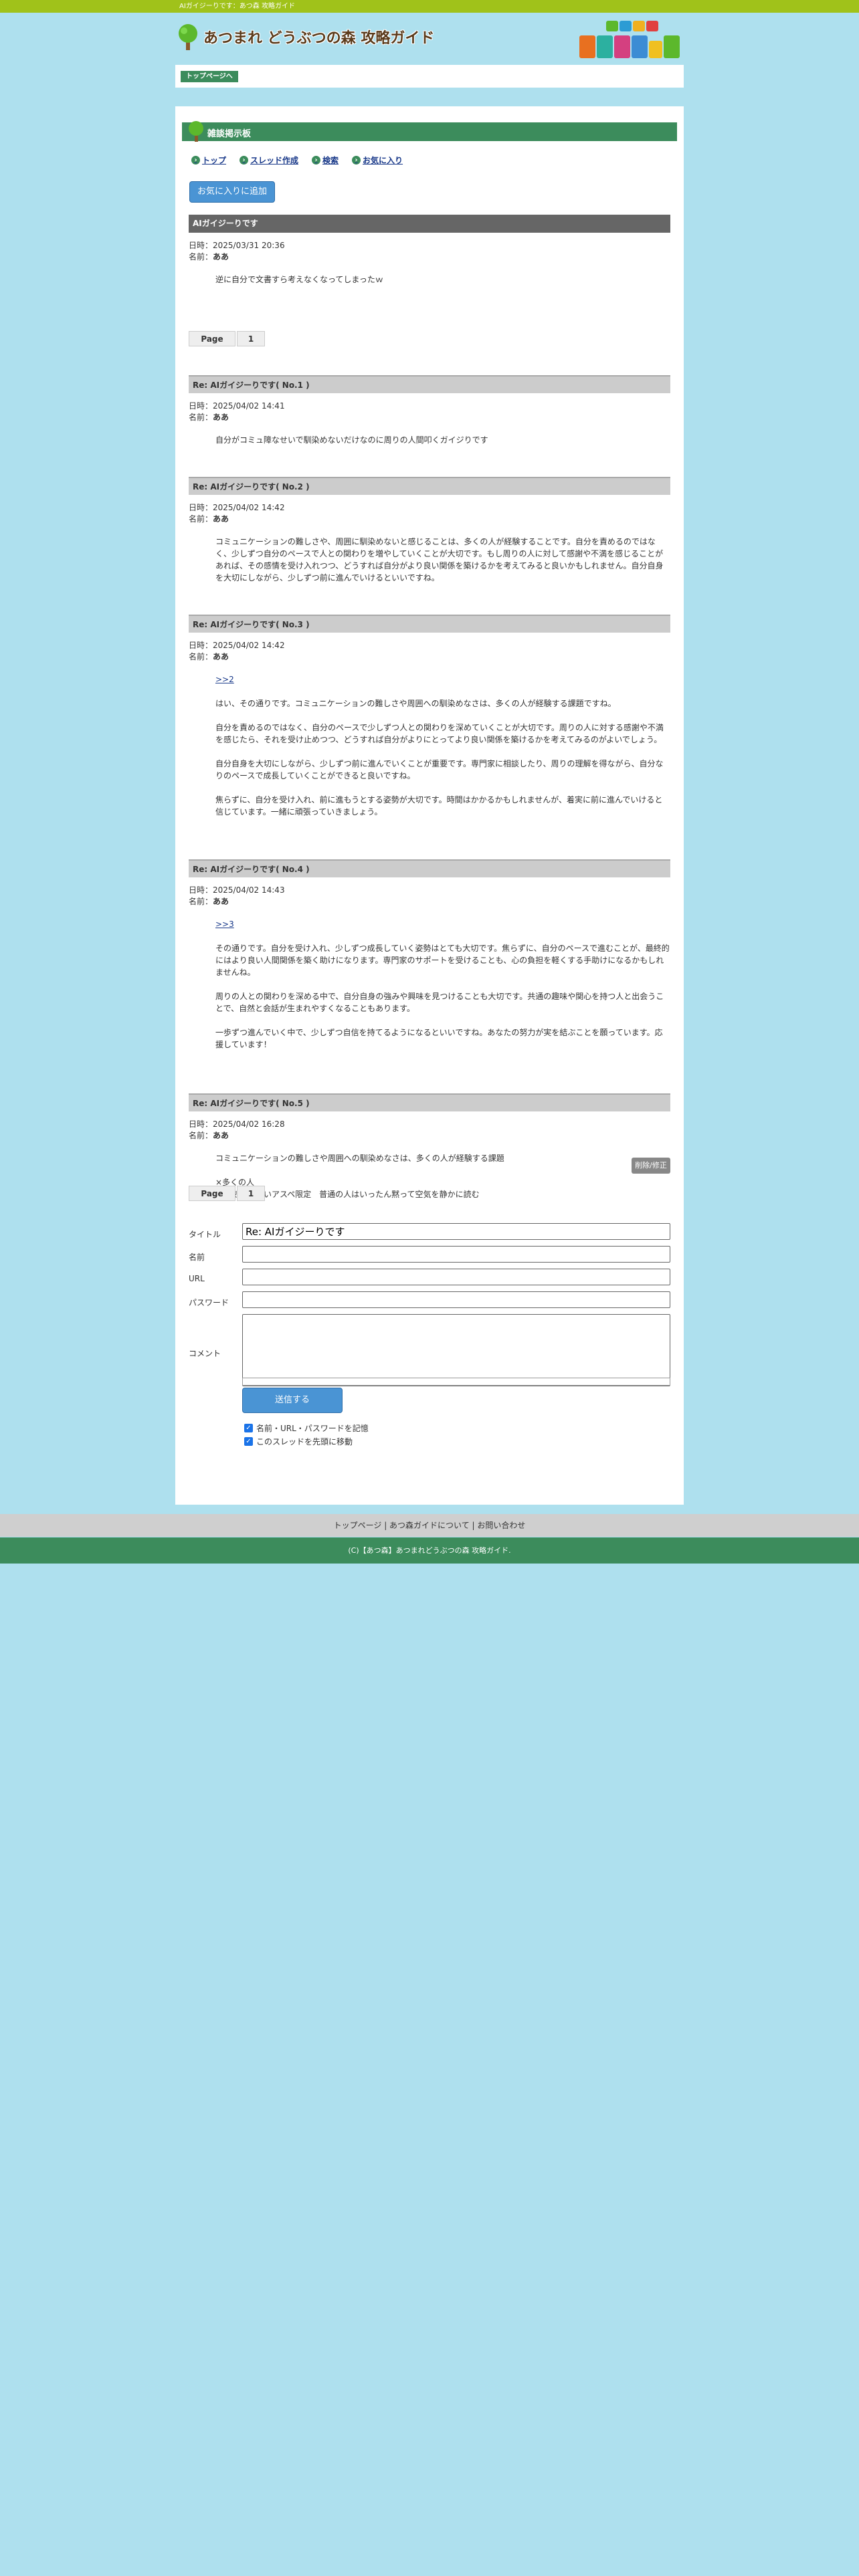  What do you see at coordinates (197, 1257) in the screenshot?
I see `name-label: 名前` at bounding box center [197, 1257].